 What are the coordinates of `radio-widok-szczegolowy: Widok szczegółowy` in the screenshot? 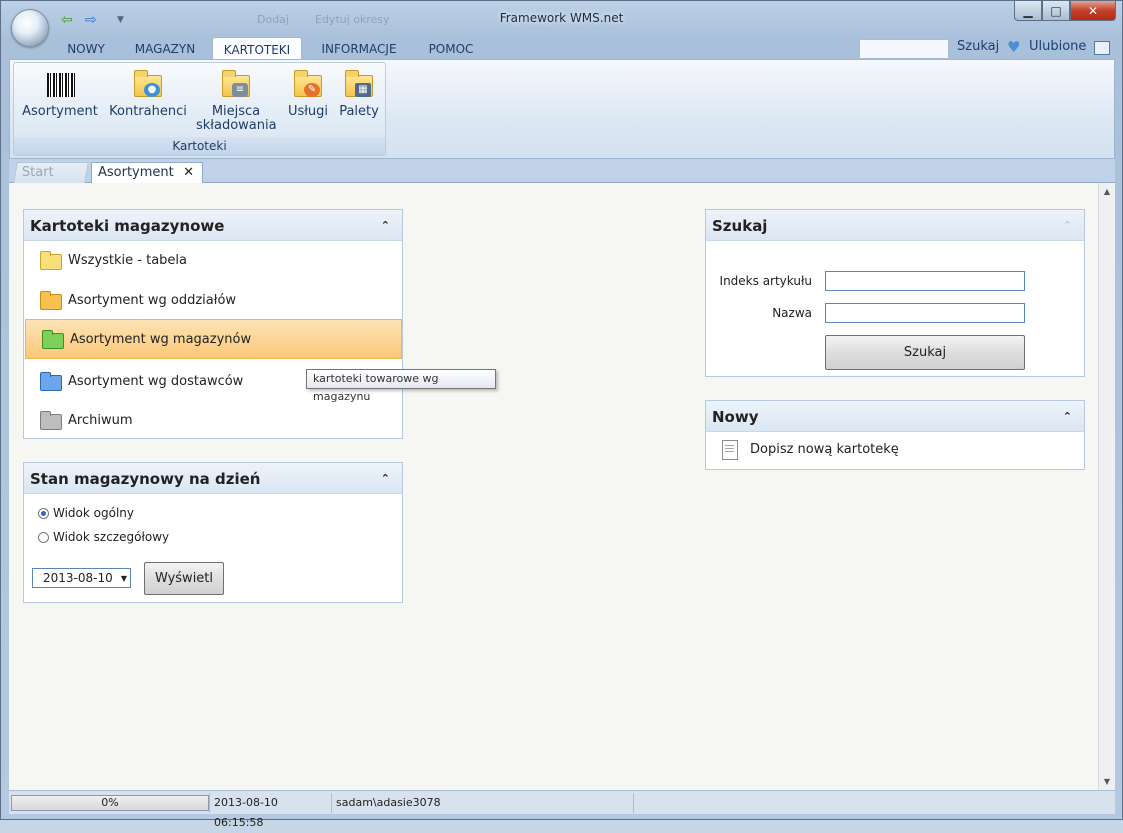 It's located at (103, 537).